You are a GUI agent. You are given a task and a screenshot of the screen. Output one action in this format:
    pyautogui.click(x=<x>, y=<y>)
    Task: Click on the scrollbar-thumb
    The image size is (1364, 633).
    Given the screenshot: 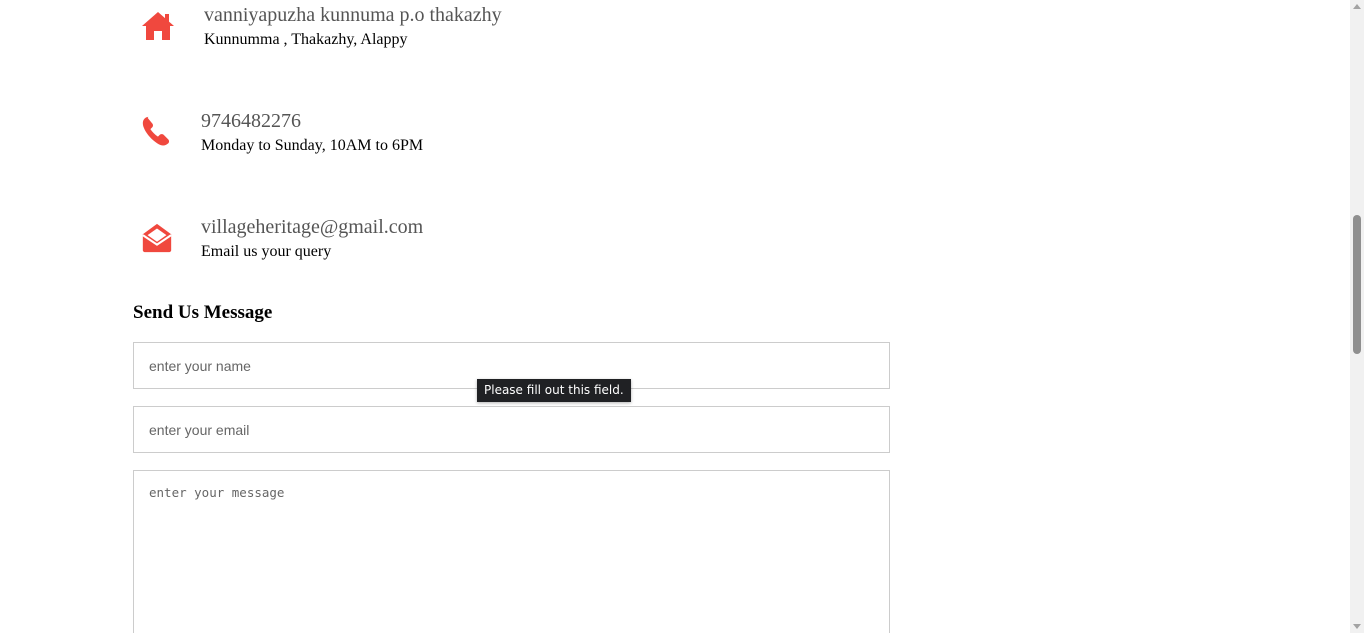 What is the action you would take?
    pyautogui.click(x=1357, y=284)
    